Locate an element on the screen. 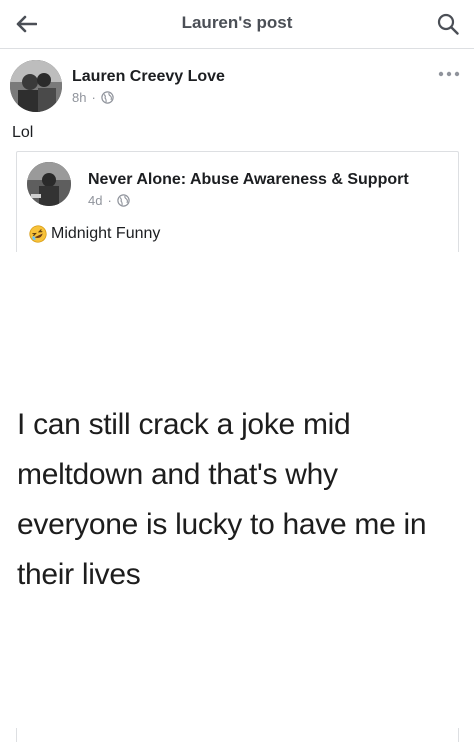  search-icon is located at coordinates (448, 24).